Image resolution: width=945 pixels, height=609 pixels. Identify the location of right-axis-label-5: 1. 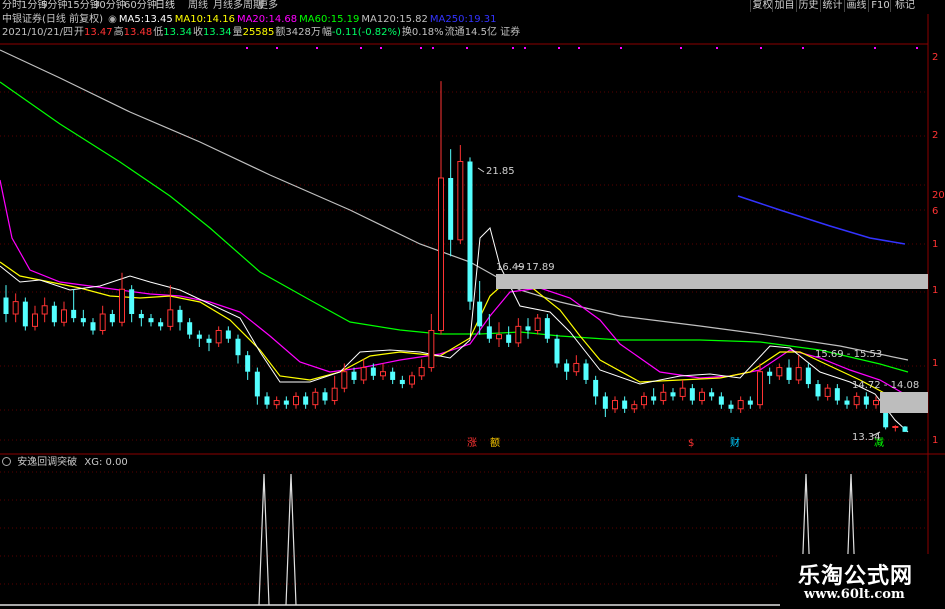
(935, 290).